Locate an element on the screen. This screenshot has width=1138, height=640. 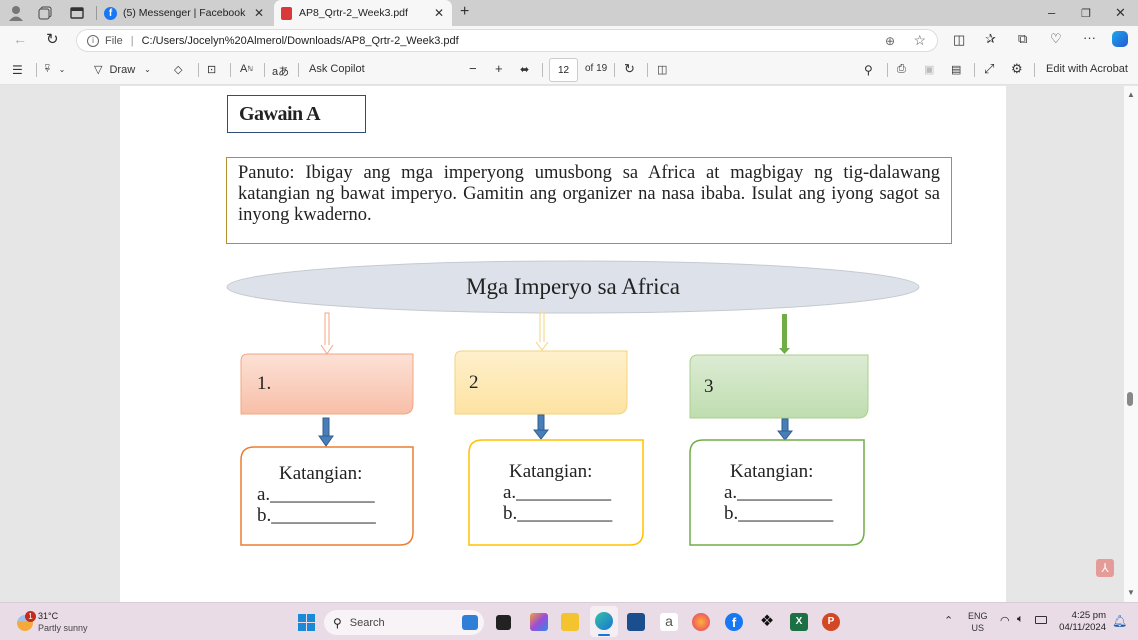
excel-icon: X is located at coordinates (799, 622).